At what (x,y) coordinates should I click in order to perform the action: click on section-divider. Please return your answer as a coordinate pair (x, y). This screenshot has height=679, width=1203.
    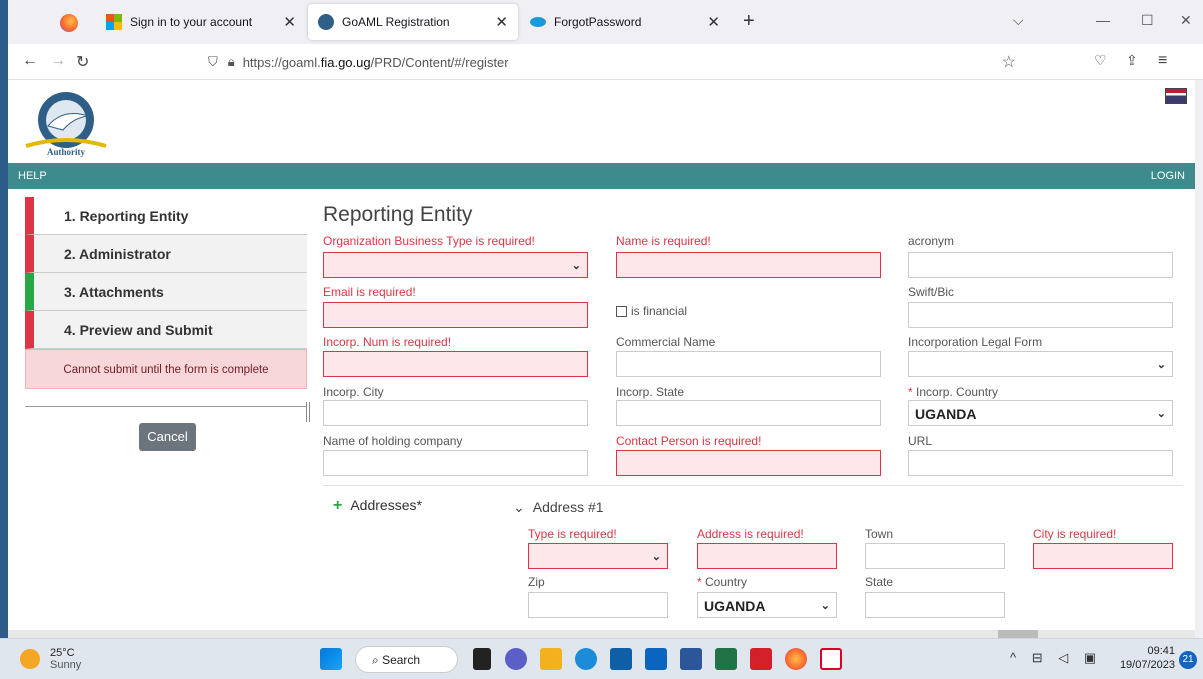
    Looking at the image, I should click on (753, 485).